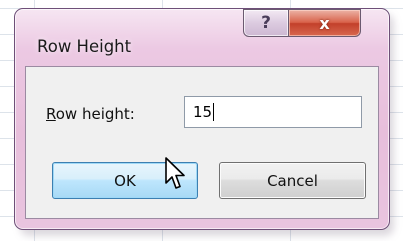  What do you see at coordinates (273, 112) in the screenshot?
I see `row-height-input: 15` at bounding box center [273, 112].